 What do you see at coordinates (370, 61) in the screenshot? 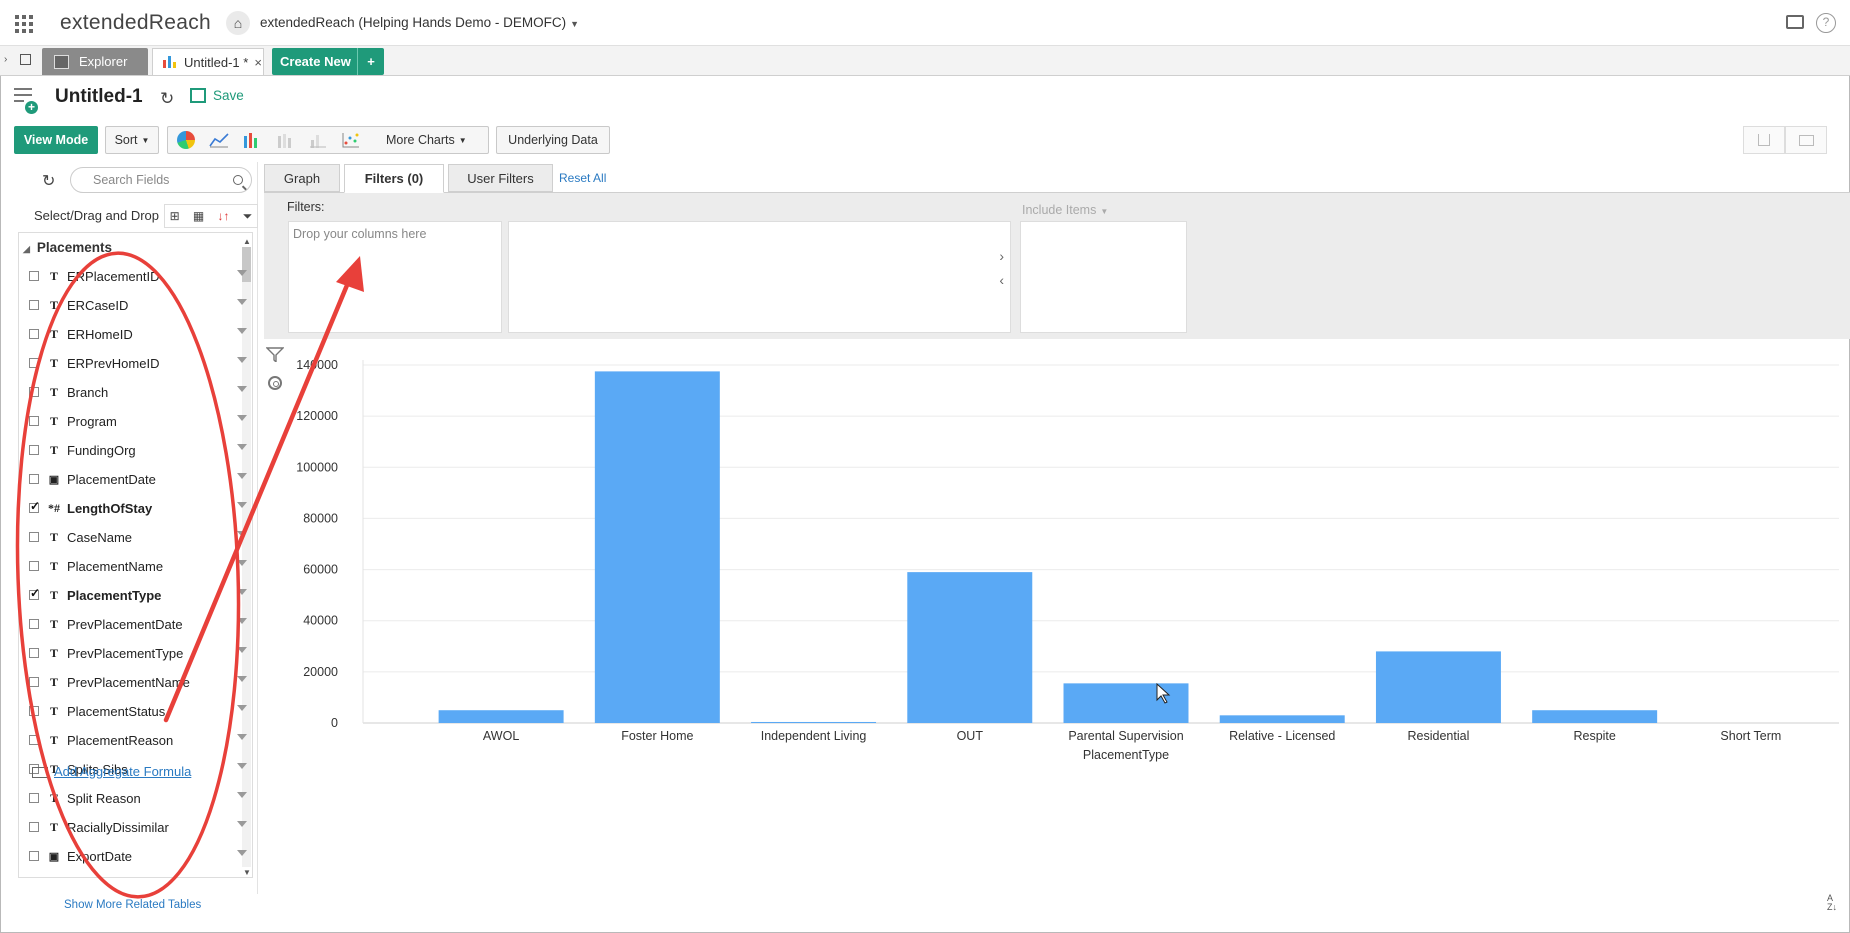
I see `add-icon: +` at bounding box center [370, 61].